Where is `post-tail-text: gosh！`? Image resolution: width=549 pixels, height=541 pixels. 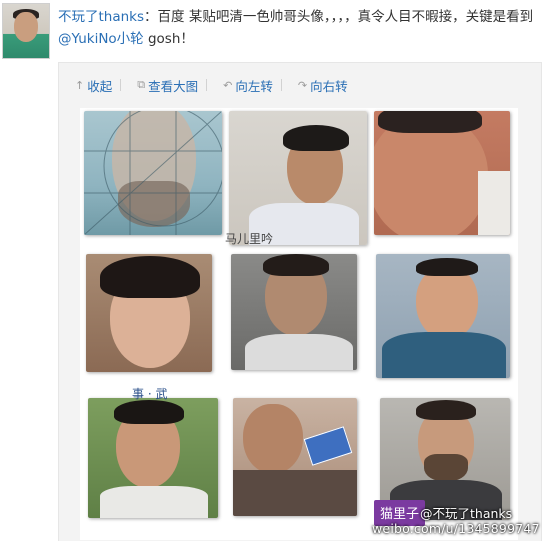
post-tail-text: gosh！ is located at coordinates (168, 39).